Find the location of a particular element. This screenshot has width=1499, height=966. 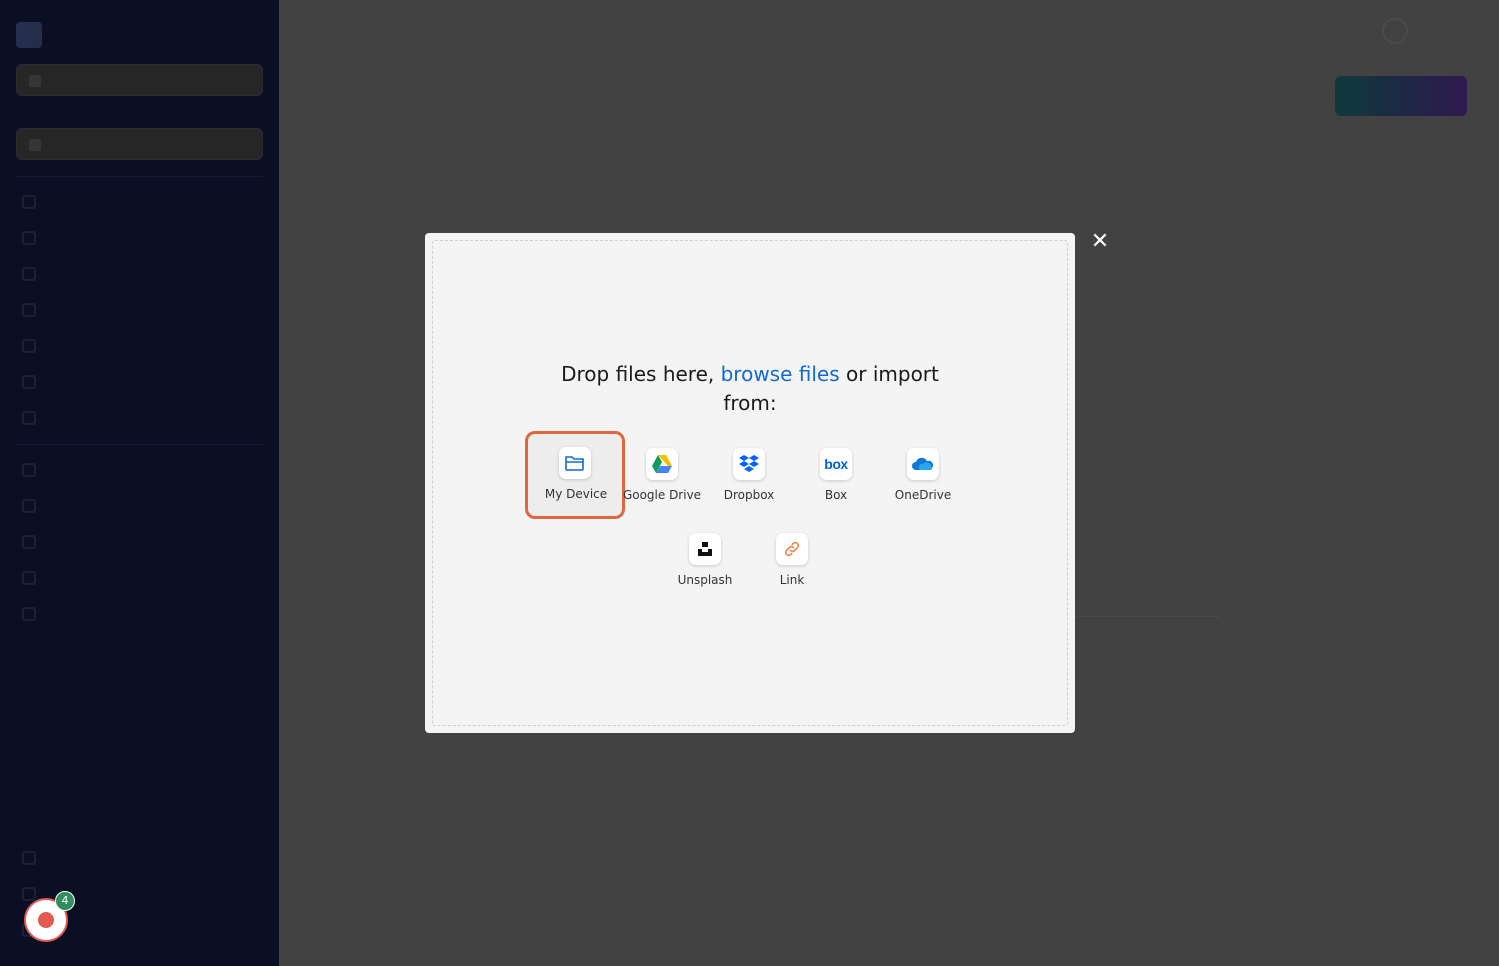

record-dot-icon is located at coordinates (46, 920).